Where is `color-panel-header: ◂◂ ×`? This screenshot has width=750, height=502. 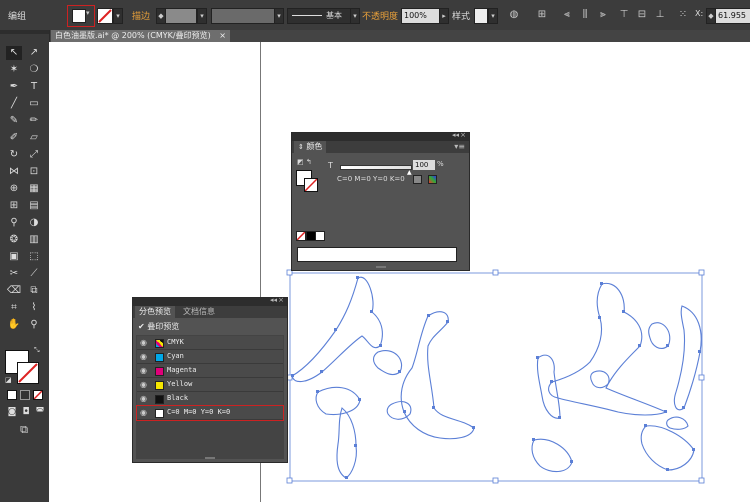 color-panel-header: ◂◂ × is located at coordinates (380, 136).